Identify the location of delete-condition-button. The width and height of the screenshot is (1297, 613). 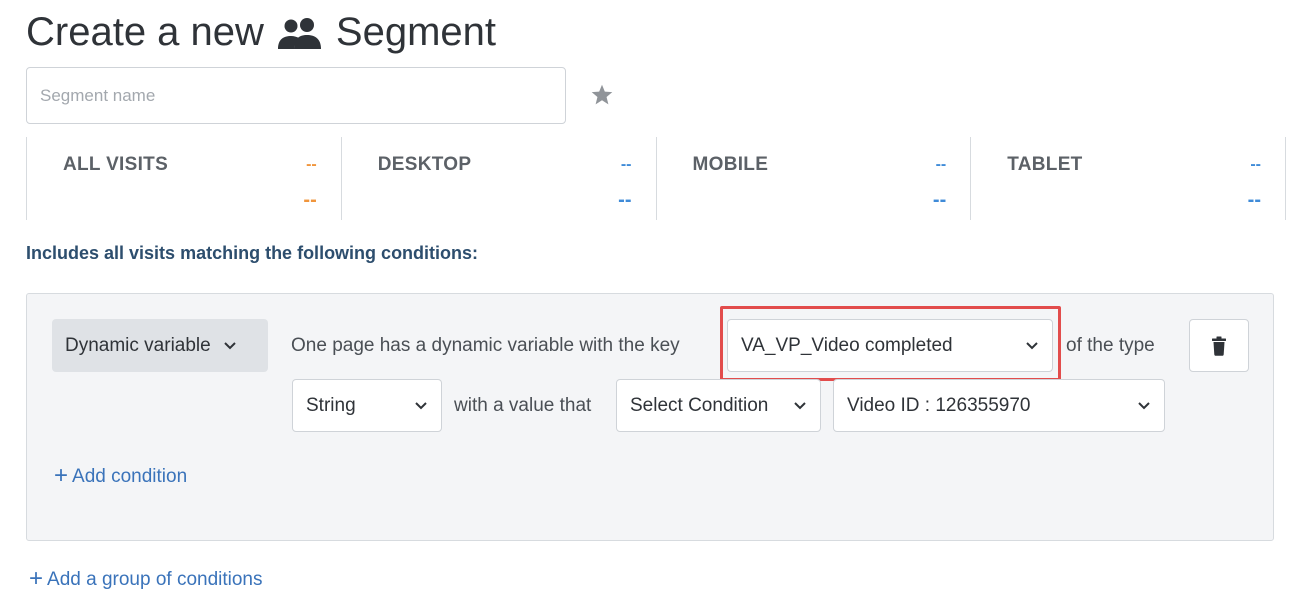
(1219, 345).